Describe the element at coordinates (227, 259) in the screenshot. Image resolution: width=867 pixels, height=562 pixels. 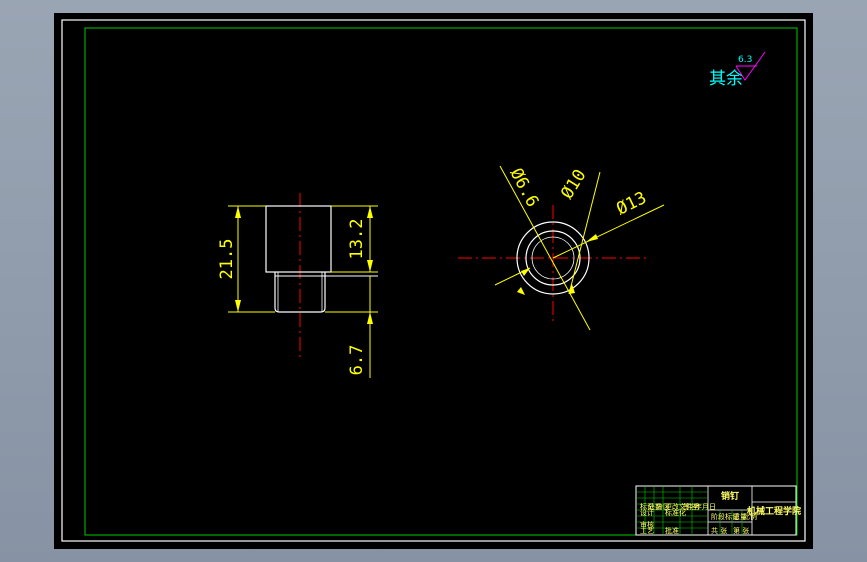
I see `dim-label-total: 21.5` at that location.